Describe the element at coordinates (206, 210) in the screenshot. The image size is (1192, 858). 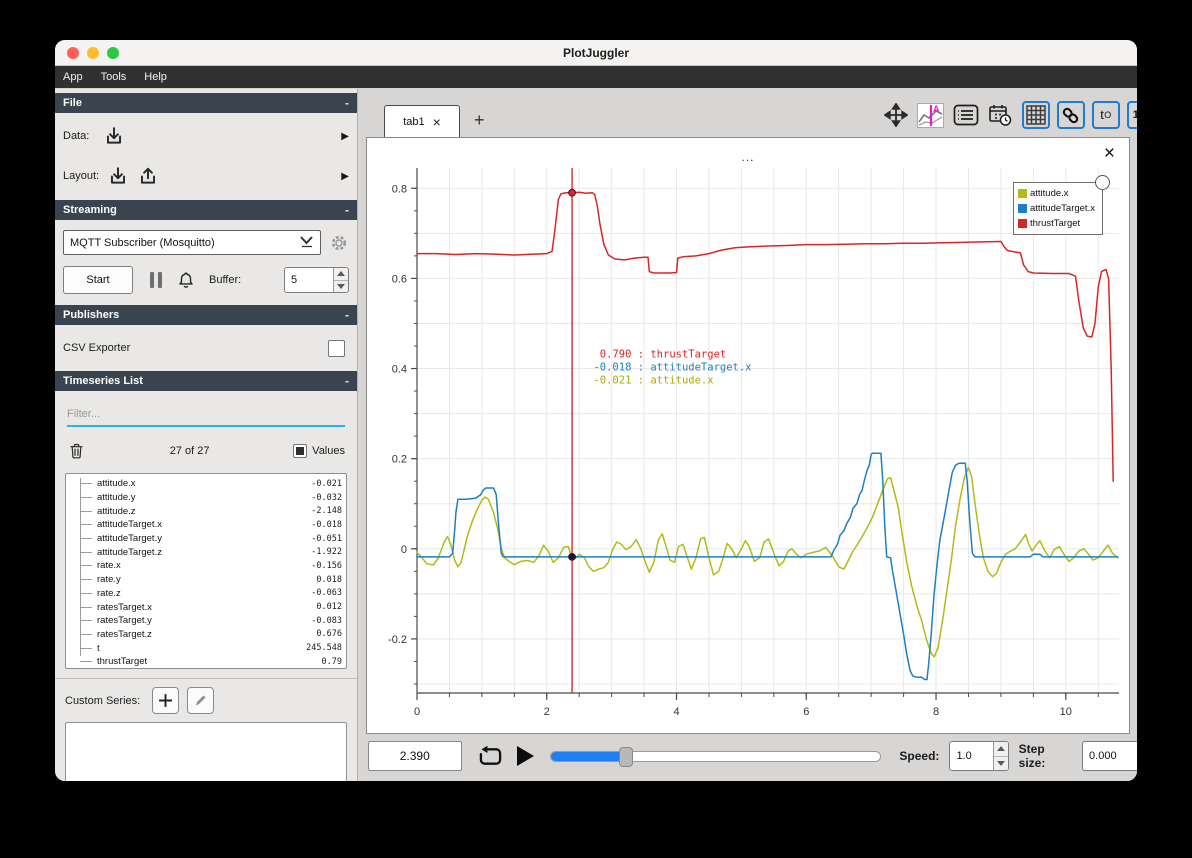
I see `section-header-streaming: Streaming -` at that location.